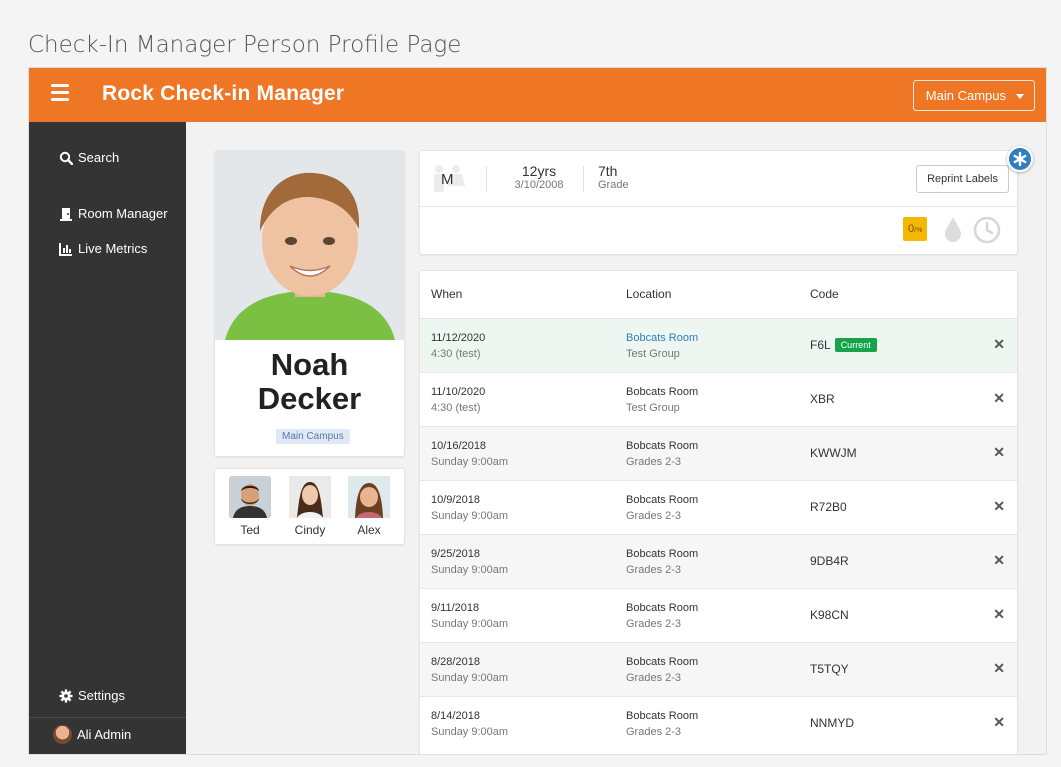  I want to click on security-code: F6L, so click(820, 345).